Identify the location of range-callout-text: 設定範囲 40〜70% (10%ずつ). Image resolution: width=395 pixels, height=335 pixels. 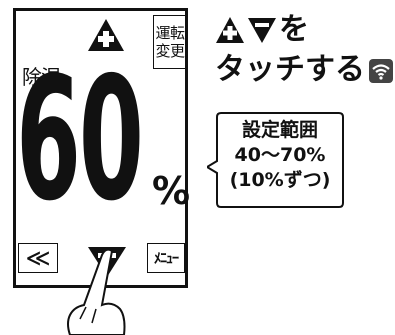
(280, 155).